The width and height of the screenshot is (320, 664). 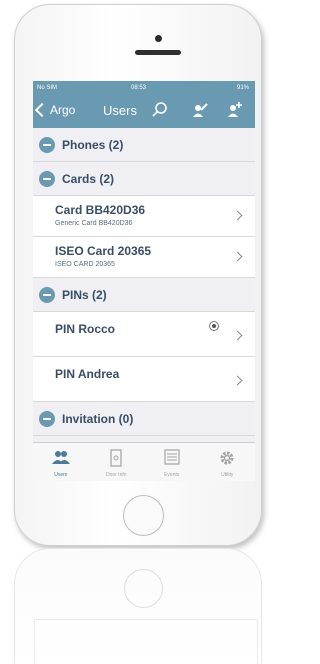 What do you see at coordinates (42, 110) in the screenshot?
I see `chevron-left-icon` at bounding box center [42, 110].